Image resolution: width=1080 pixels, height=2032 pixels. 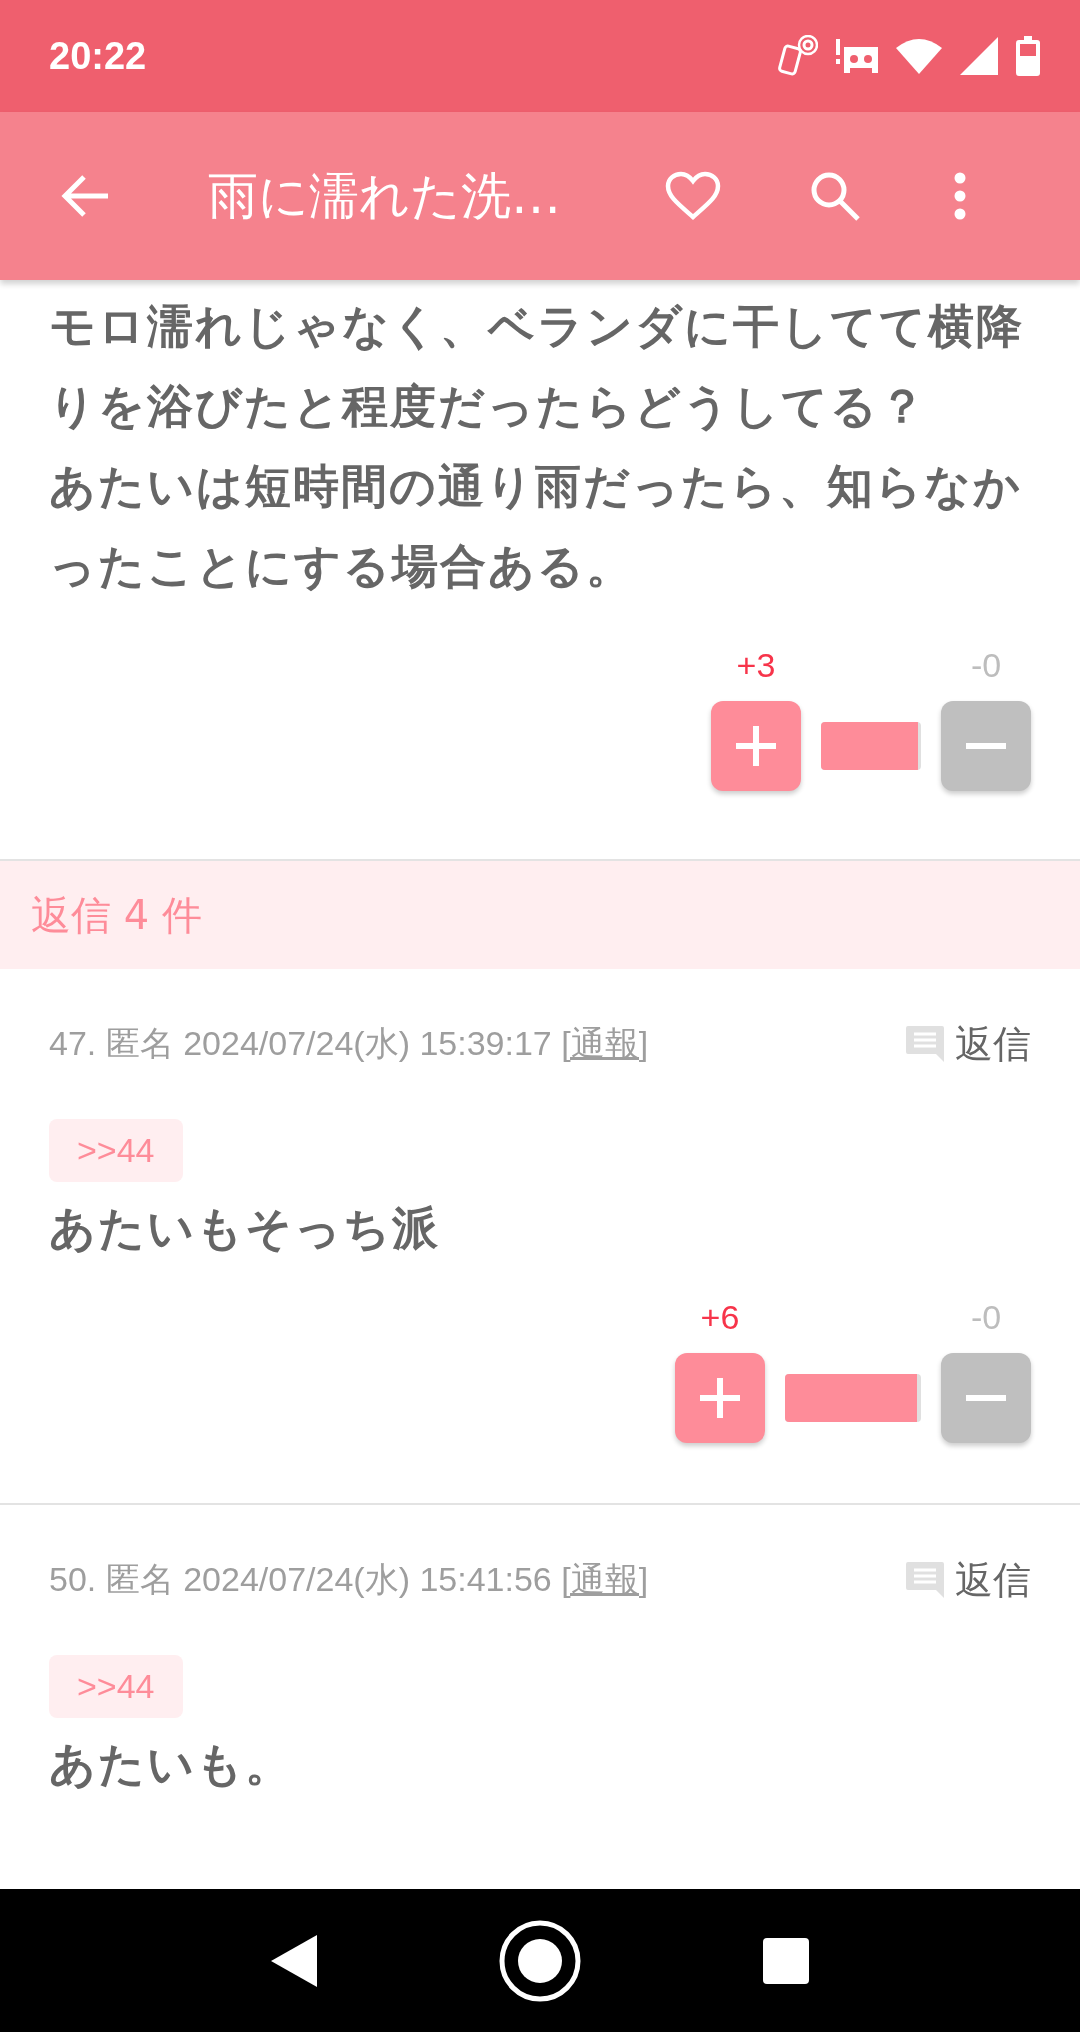 I want to click on comment-text: あたいもそっち派, so click(x=245, y=1228).